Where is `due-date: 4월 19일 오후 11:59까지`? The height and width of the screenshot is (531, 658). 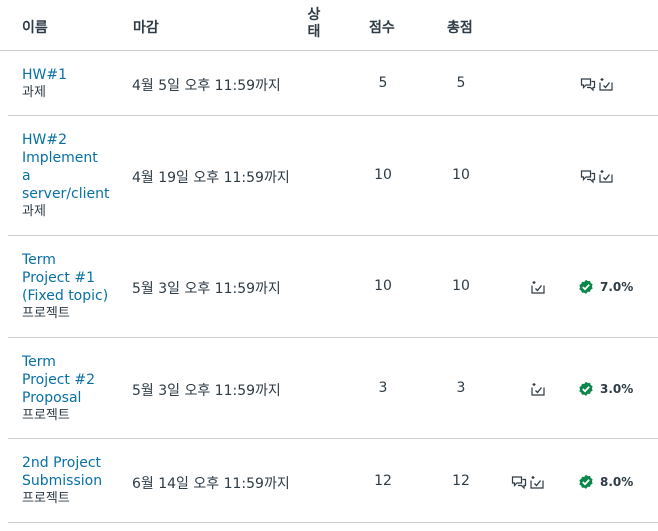
due-date: 4월 19일 오후 11:59까지 is located at coordinates (211, 178).